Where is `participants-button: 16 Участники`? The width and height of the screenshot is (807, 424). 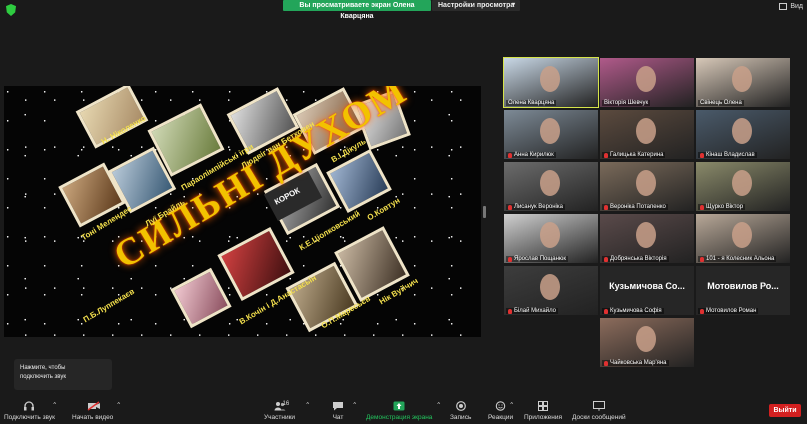 participants-button: 16 Участники is located at coordinates (279, 411).